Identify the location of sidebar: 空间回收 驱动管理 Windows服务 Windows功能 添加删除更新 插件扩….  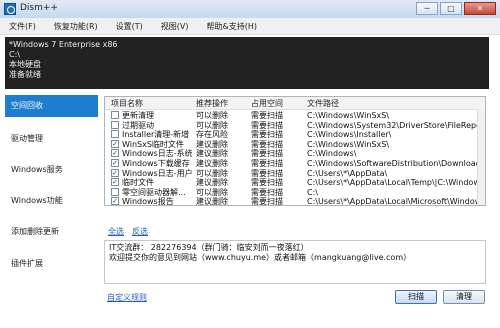
(51, 206).